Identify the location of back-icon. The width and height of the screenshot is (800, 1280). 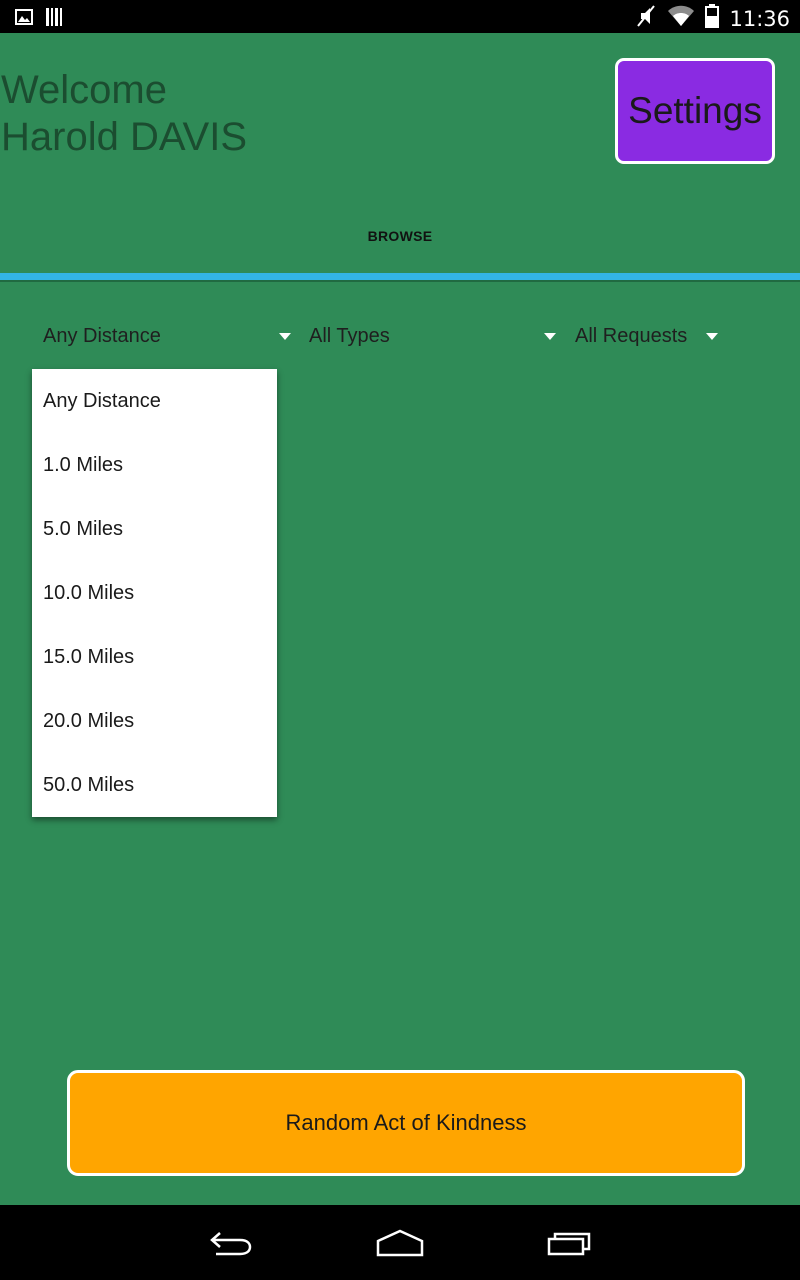
(230, 1243).